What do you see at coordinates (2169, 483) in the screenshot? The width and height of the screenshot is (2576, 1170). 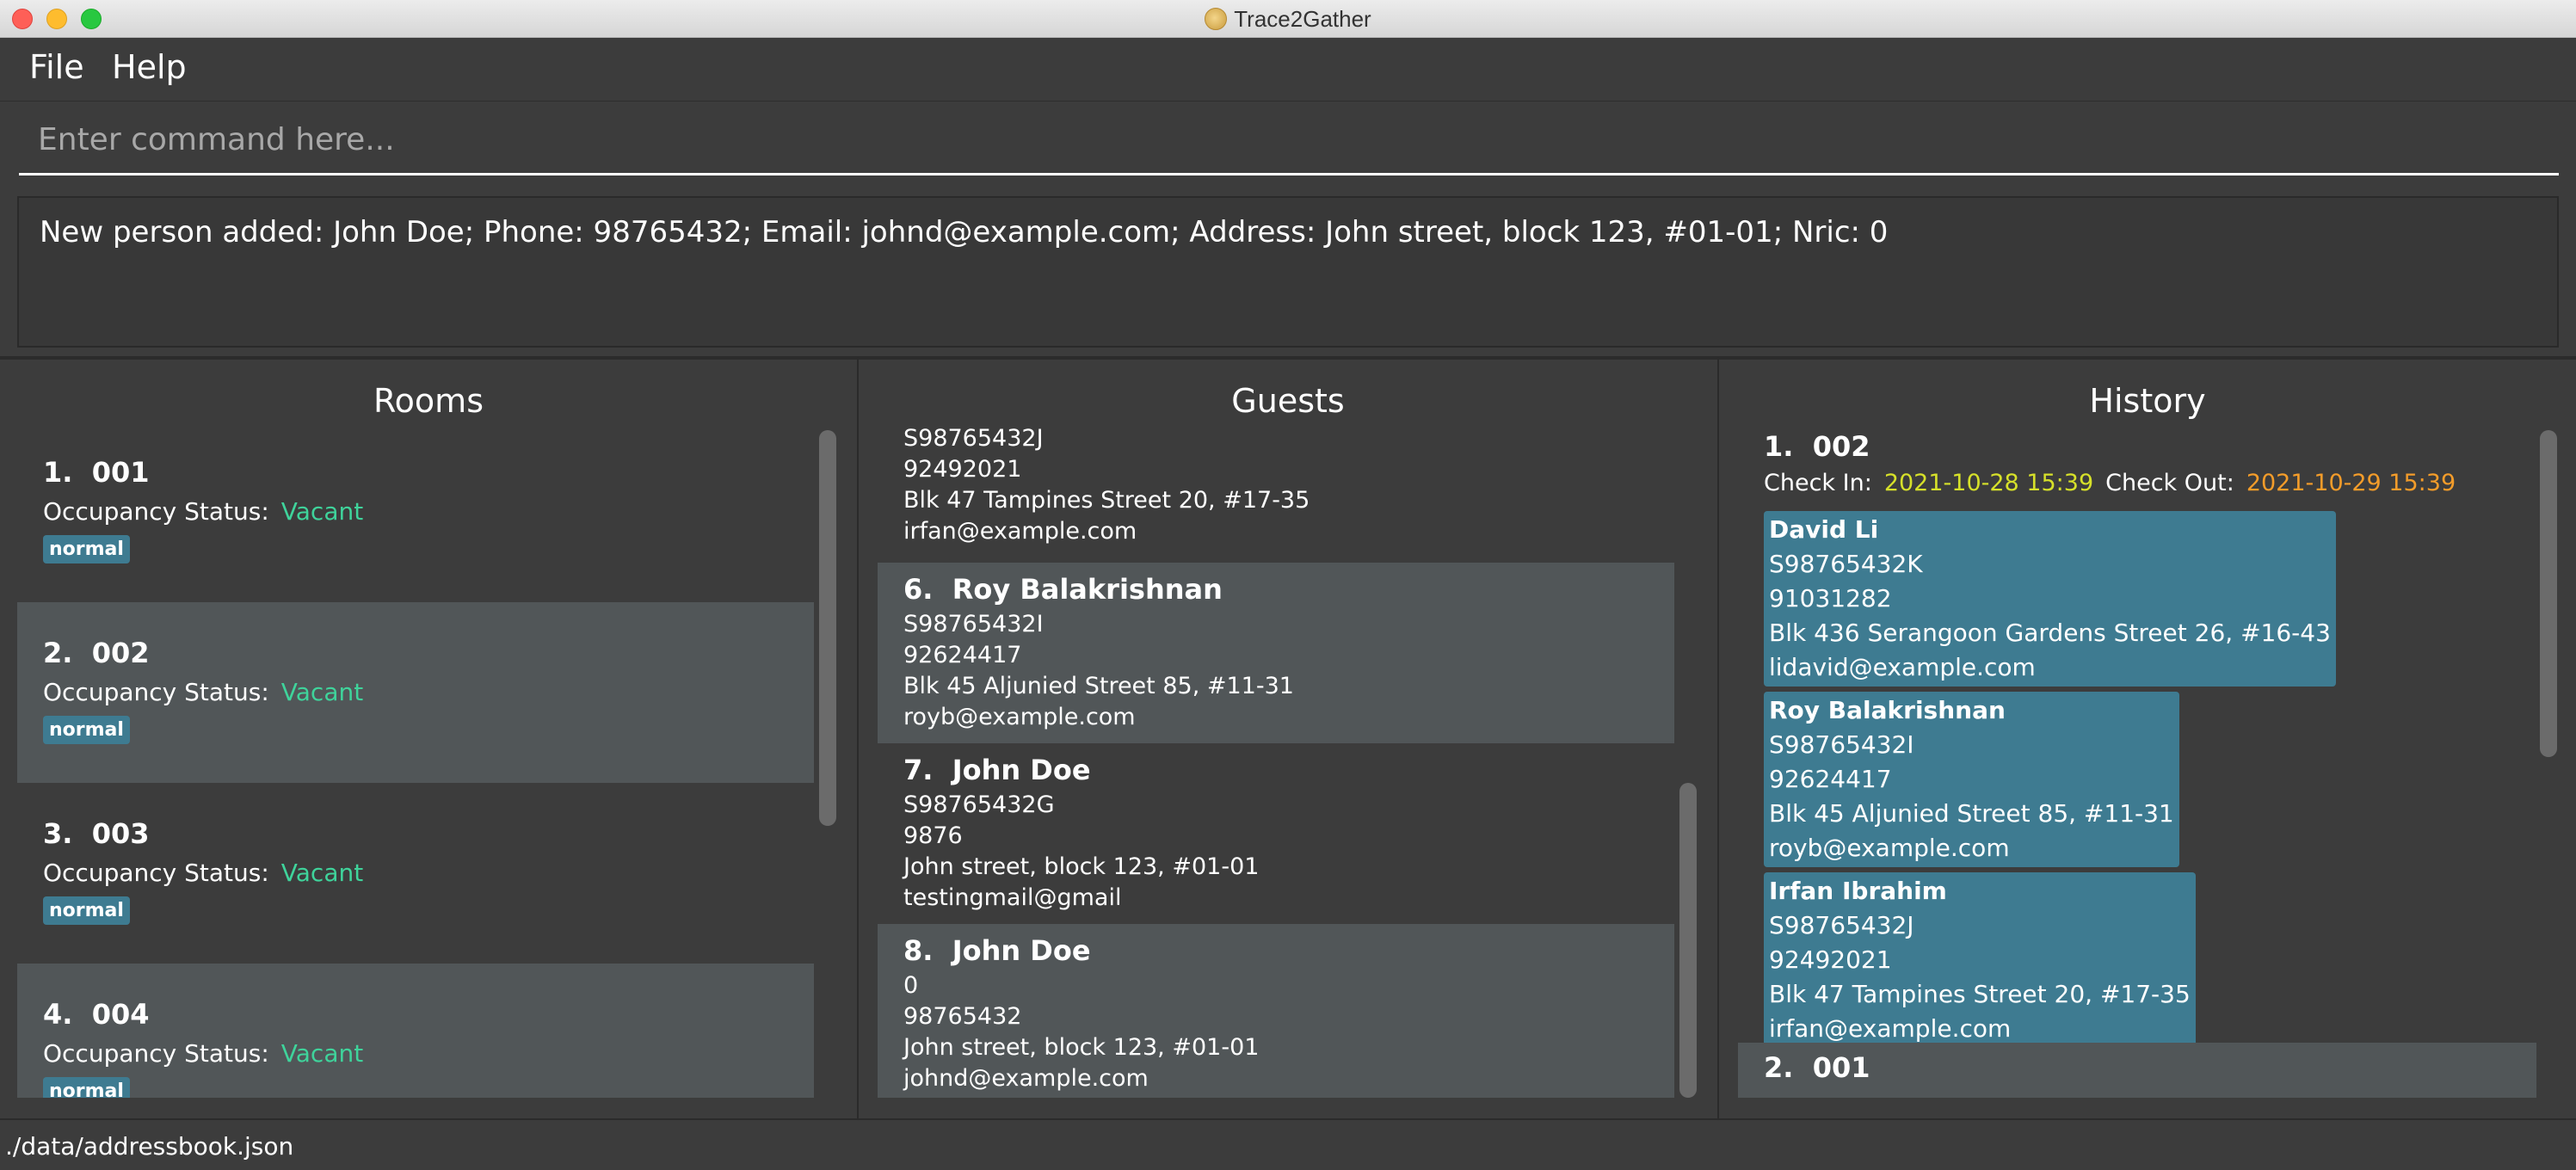 I see `check-out-label: Check Out:` at bounding box center [2169, 483].